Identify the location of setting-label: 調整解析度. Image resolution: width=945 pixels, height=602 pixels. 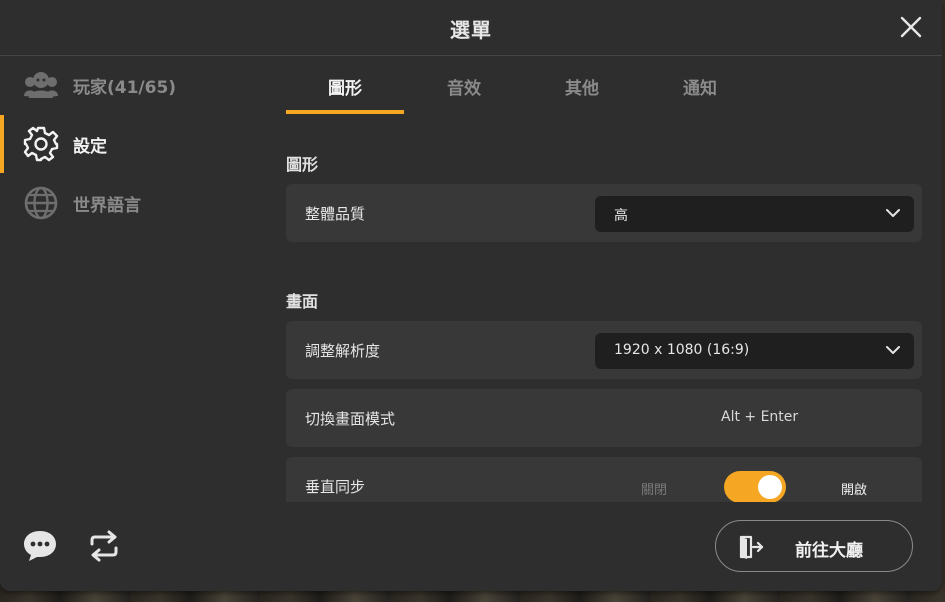
(343, 351).